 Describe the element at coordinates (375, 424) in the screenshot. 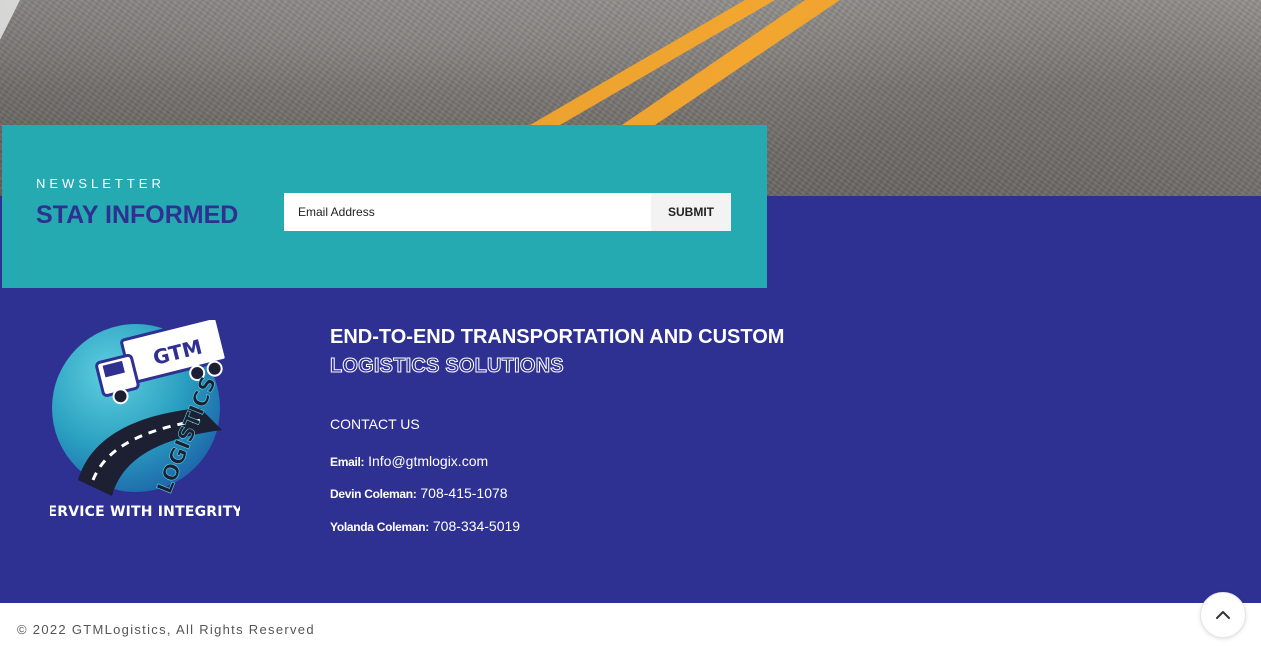

I see `contact-heading: CONTACT US` at that location.